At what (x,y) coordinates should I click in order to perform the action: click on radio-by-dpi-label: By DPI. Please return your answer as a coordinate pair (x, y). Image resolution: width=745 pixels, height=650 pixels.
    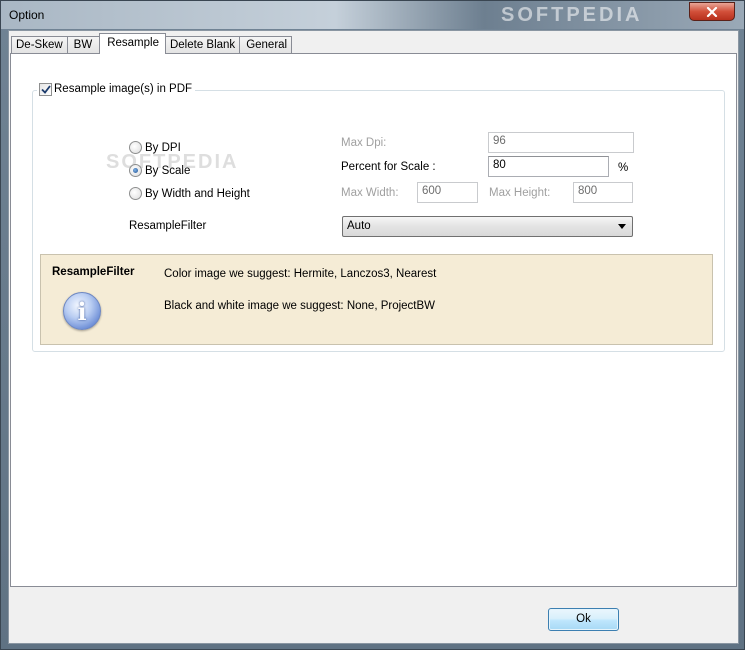
    Looking at the image, I should click on (163, 147).